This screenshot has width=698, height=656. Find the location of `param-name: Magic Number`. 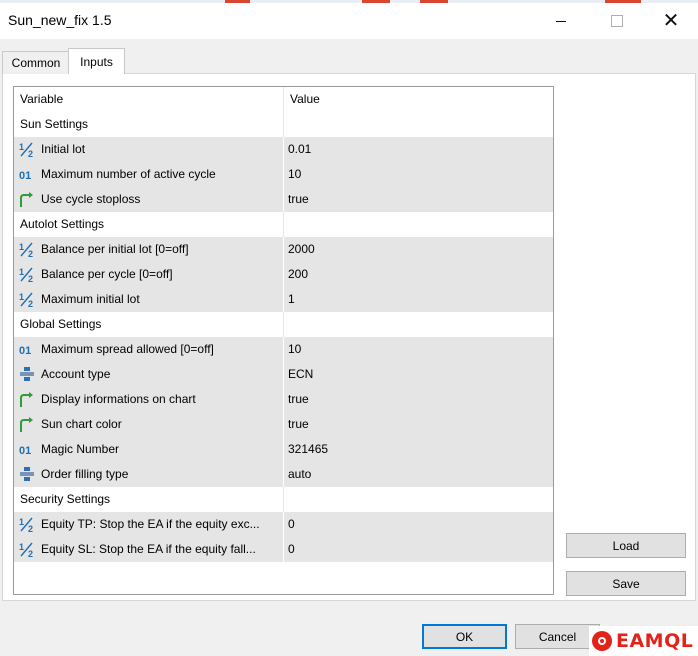

param-name: Magic Number is located at coordinates (80, 449).